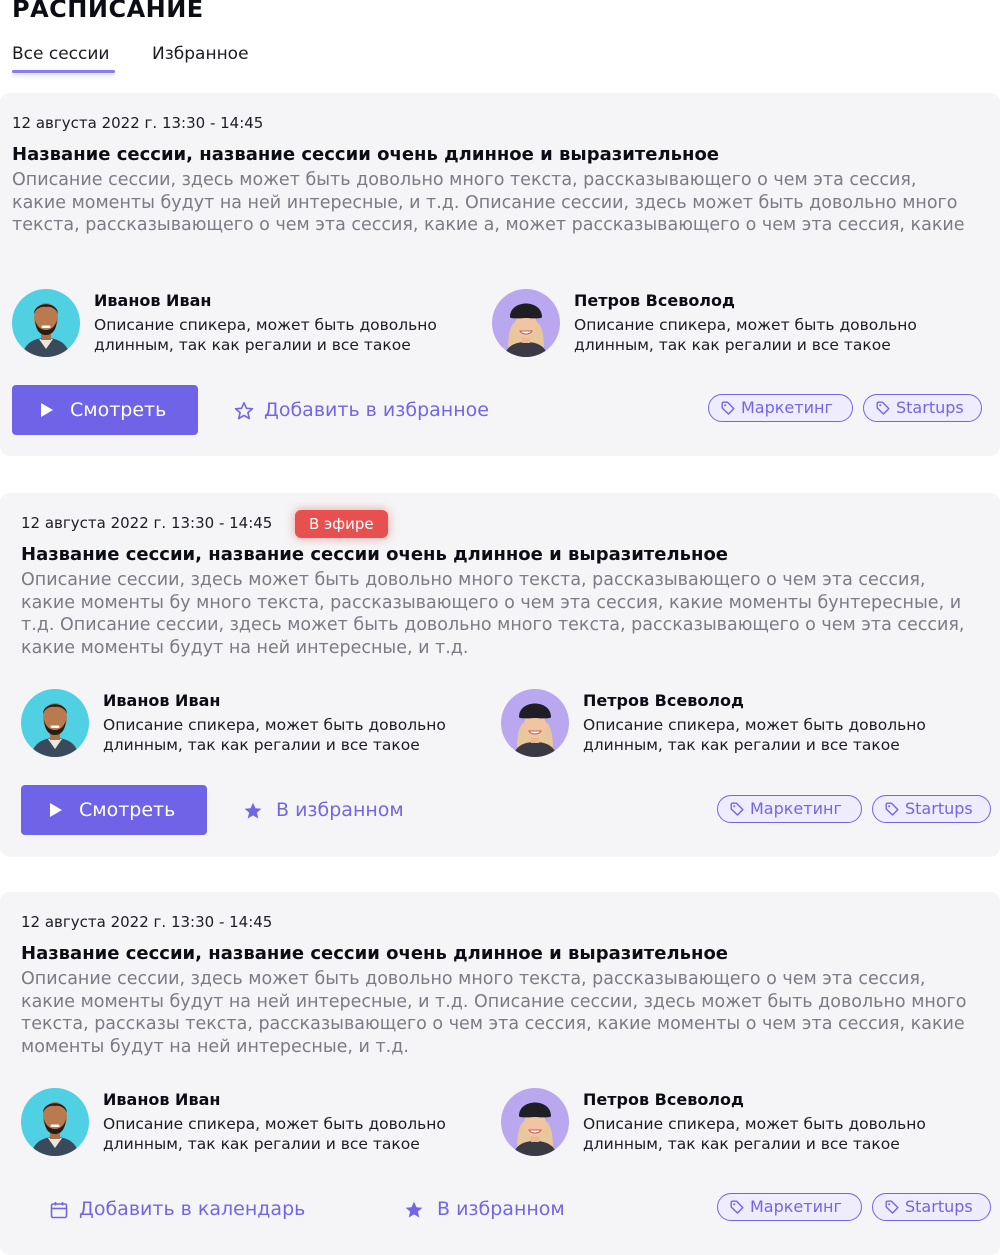  I want to click on favorite-label: Добавить в избранное, so click(376, 410).